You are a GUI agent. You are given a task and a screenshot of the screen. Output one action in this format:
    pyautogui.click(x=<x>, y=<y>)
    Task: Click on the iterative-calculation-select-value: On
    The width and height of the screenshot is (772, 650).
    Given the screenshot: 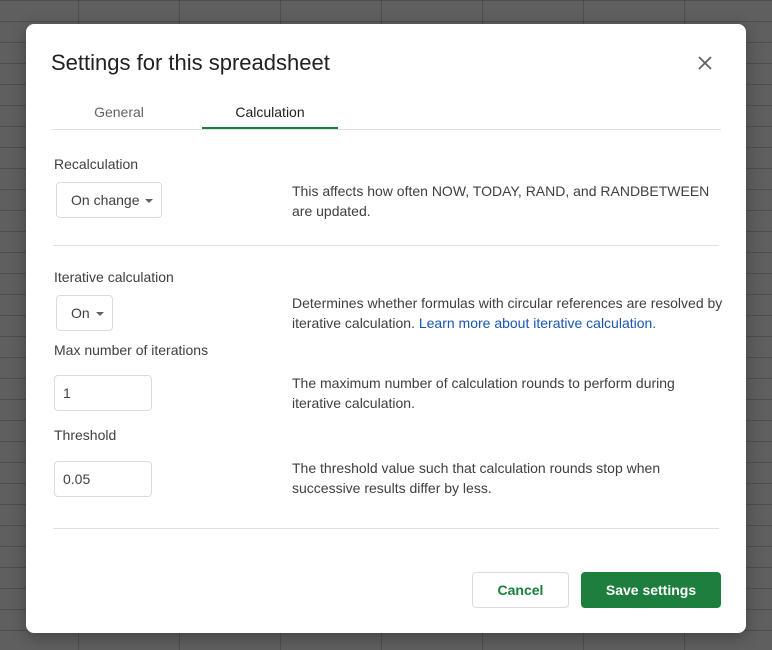 What is the action you would take?
    pyautogui.click(x=80, y=313)
    